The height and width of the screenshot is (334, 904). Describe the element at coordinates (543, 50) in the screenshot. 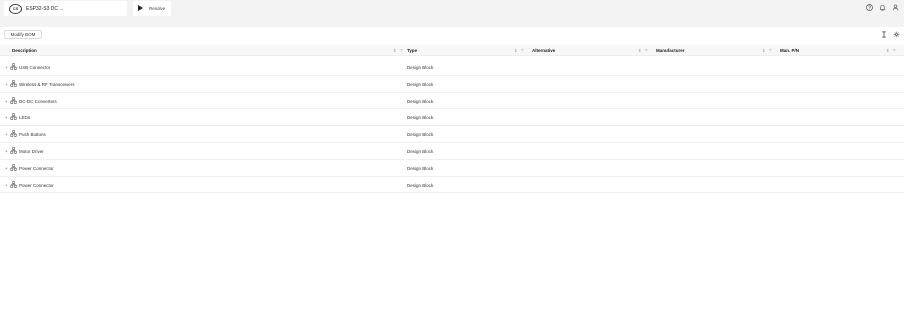

I see `column-alternative: Alternative` at that location.